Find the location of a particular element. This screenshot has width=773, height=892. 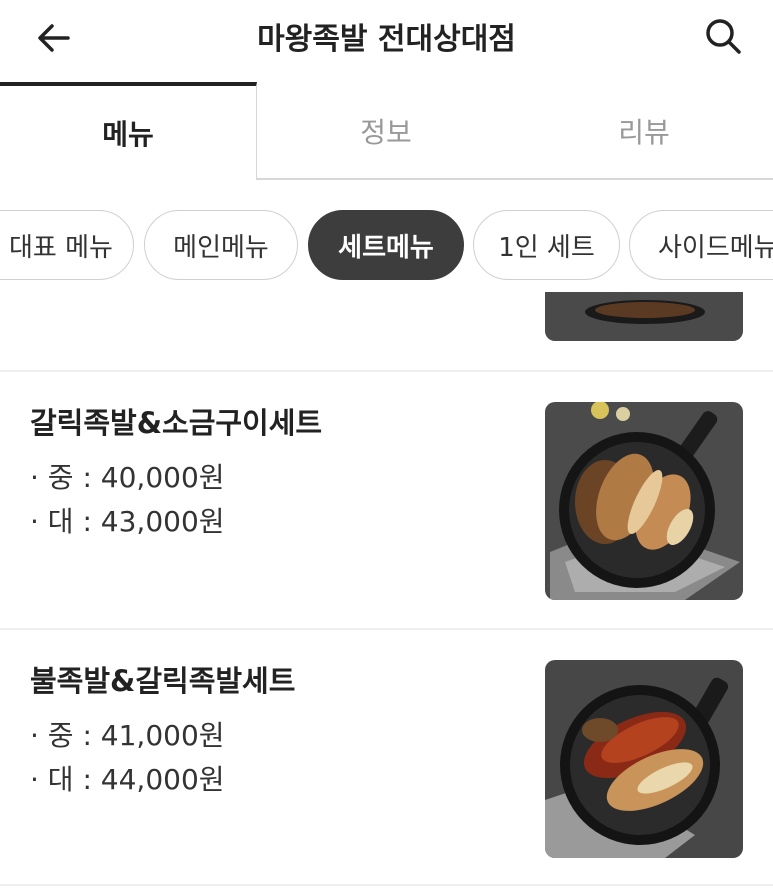

chip-label: 세트메뉴 is located at coordinates (386, 247).